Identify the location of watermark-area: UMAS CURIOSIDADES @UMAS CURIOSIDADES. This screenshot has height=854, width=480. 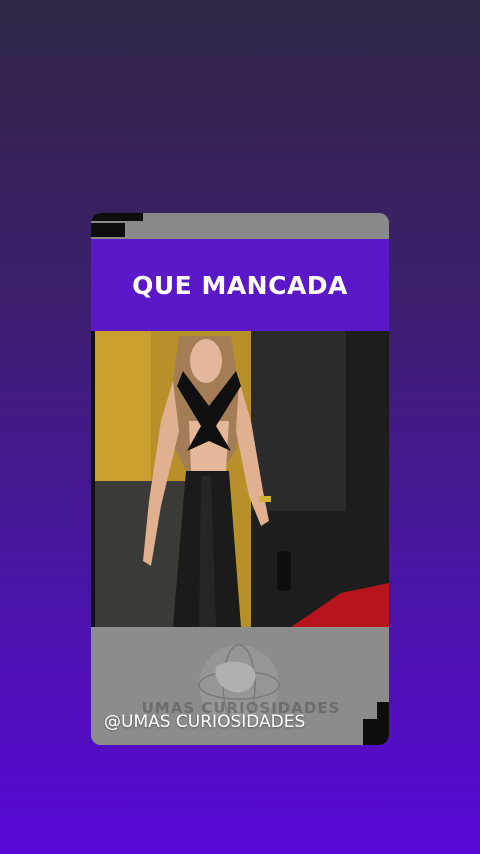
(240, 686).